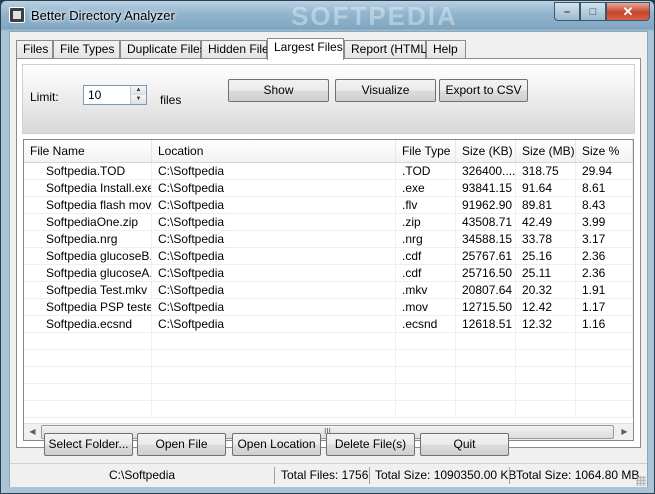  What do you see at coordinates (426, 188) in the screenshot?
I see `cell-file-type: .exe` at bounding box center [426, 188].